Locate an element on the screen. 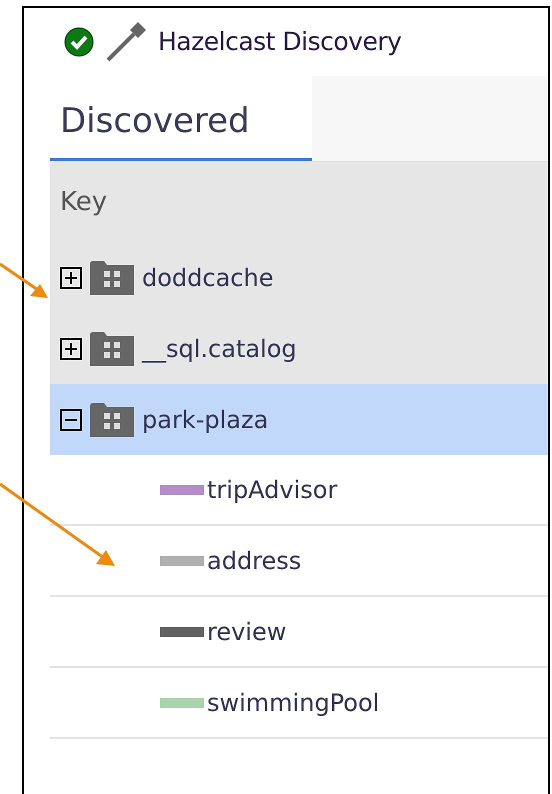  collapse-icon is located at coordinates (71, 419).